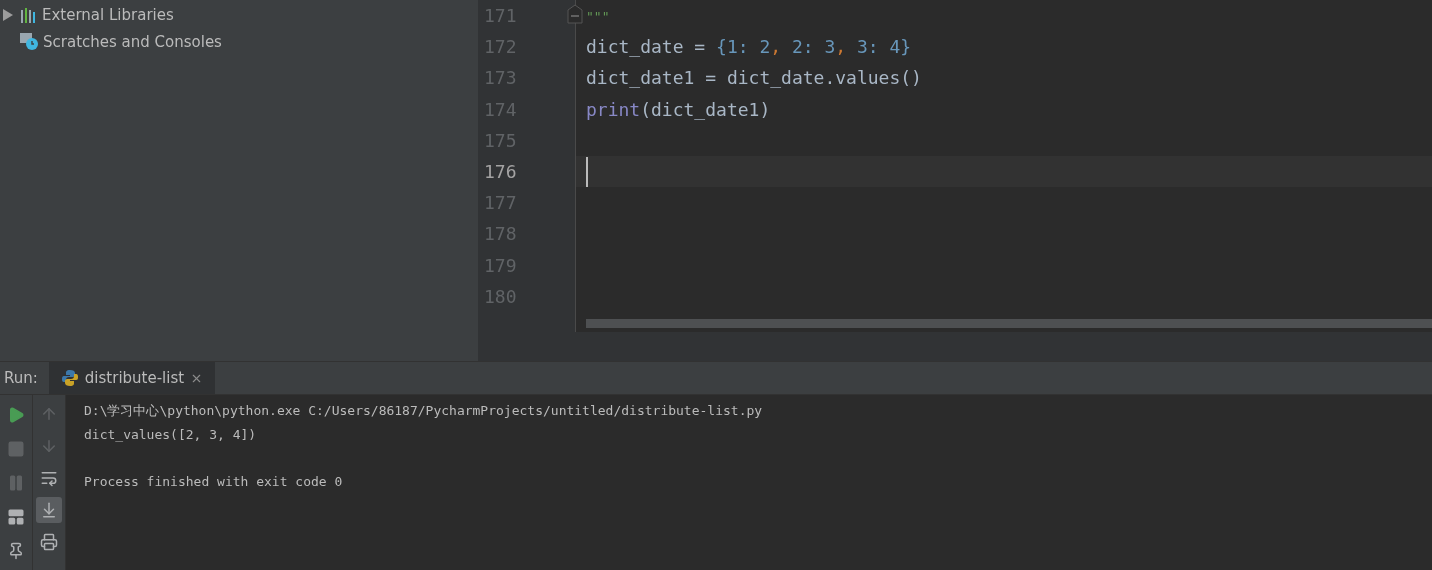 The height and width of the screenshot is (570, 1432). Describe the element at coordinates (16, 415) in the screenshot. I see `run-icon` at that location.